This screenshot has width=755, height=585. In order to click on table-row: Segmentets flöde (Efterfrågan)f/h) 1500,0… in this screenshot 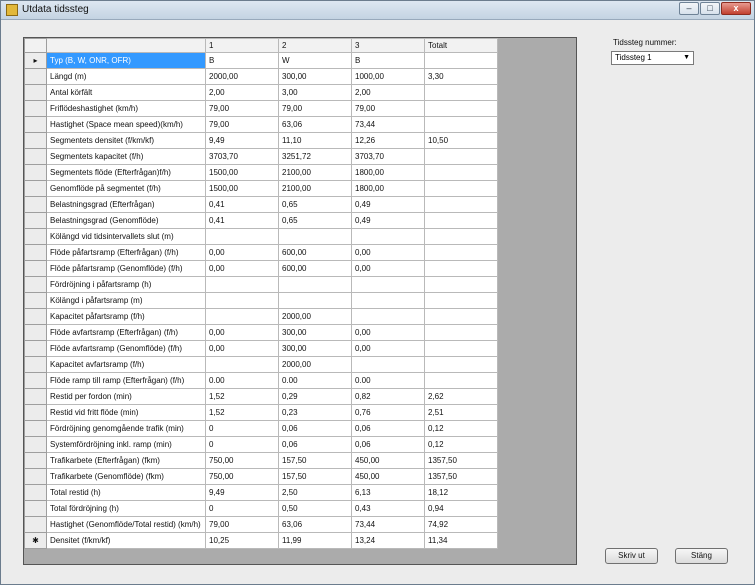, I will do `click(261, 172)`.